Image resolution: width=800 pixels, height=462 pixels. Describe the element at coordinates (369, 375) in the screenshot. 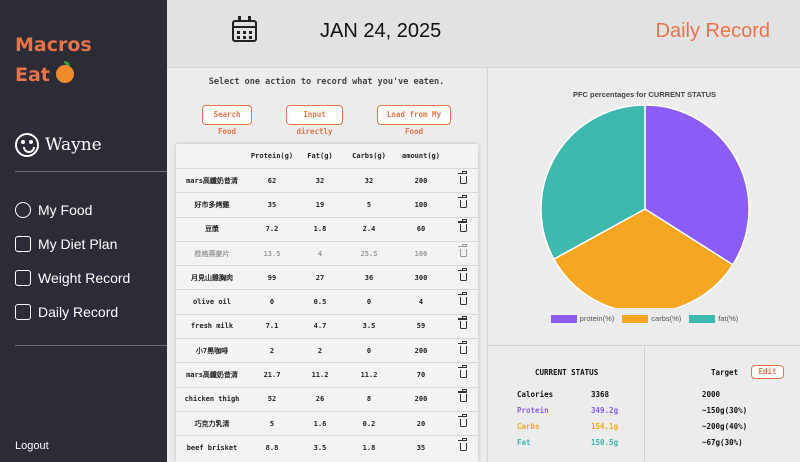

I see `carbs-cell: 11.2` at that location.